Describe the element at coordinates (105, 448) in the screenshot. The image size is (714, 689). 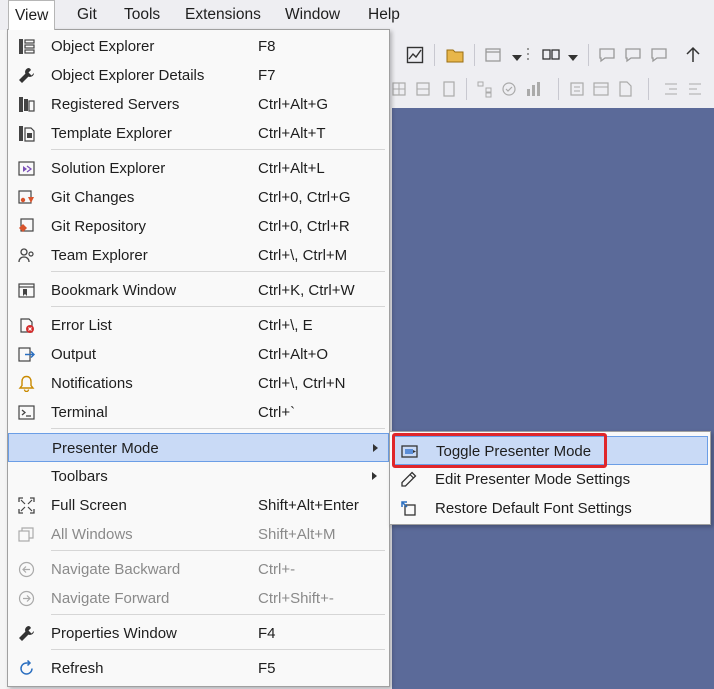
I see `menu-item-label: Presenter Mode` at that location.